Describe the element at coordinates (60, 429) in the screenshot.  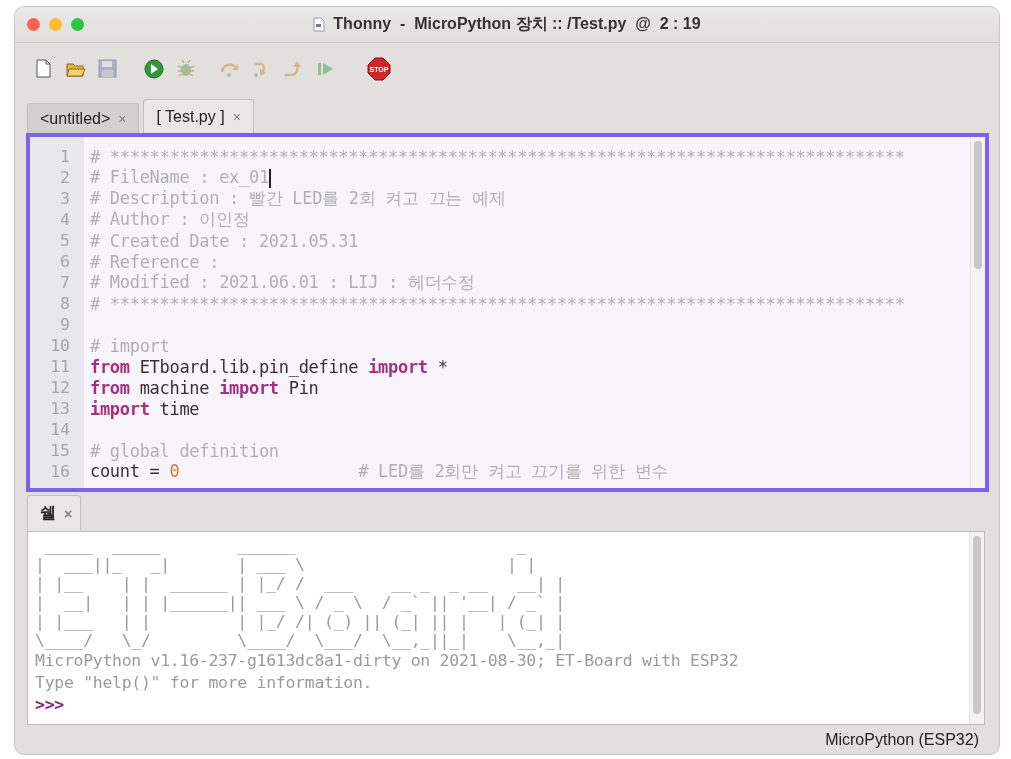
I see `line-number: 14` at that location.